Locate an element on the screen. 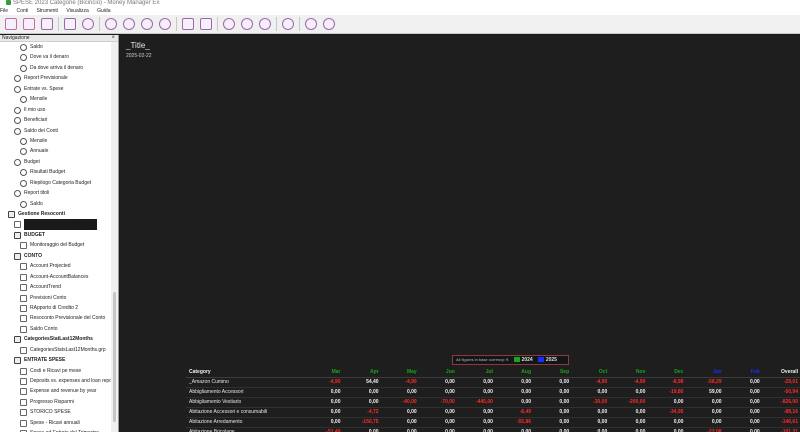 This screenshot has height=432, width=800. nav-item: RApporto di Credito 2 is located at coordinates (56, 308).